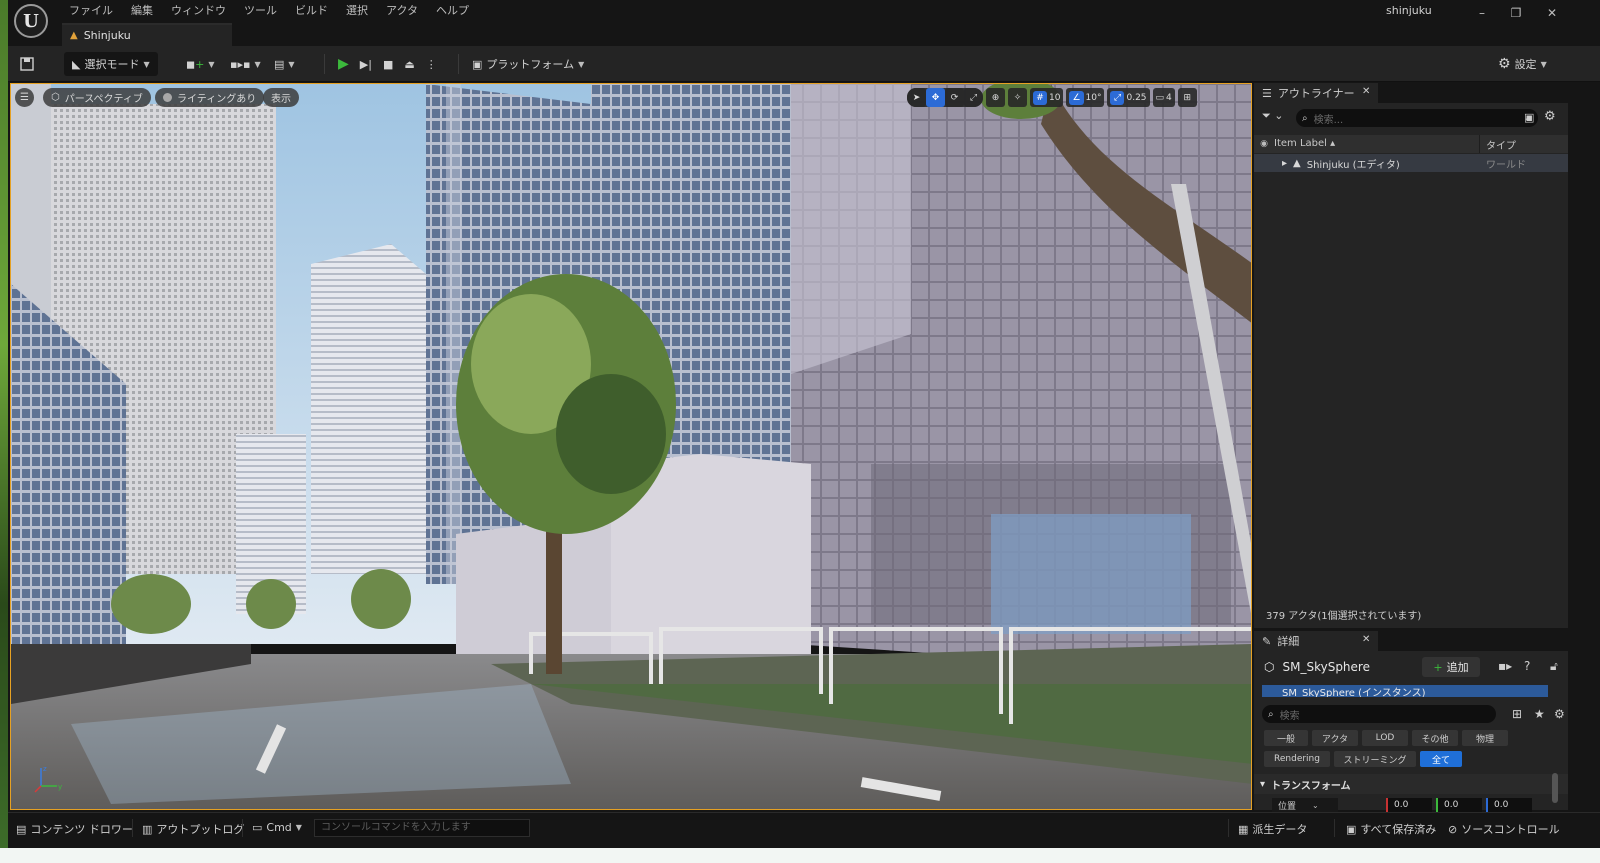  Describe the element at coordinates (1409, 805) in the screenshot. I see `location-x-field: 0.0` at that location.